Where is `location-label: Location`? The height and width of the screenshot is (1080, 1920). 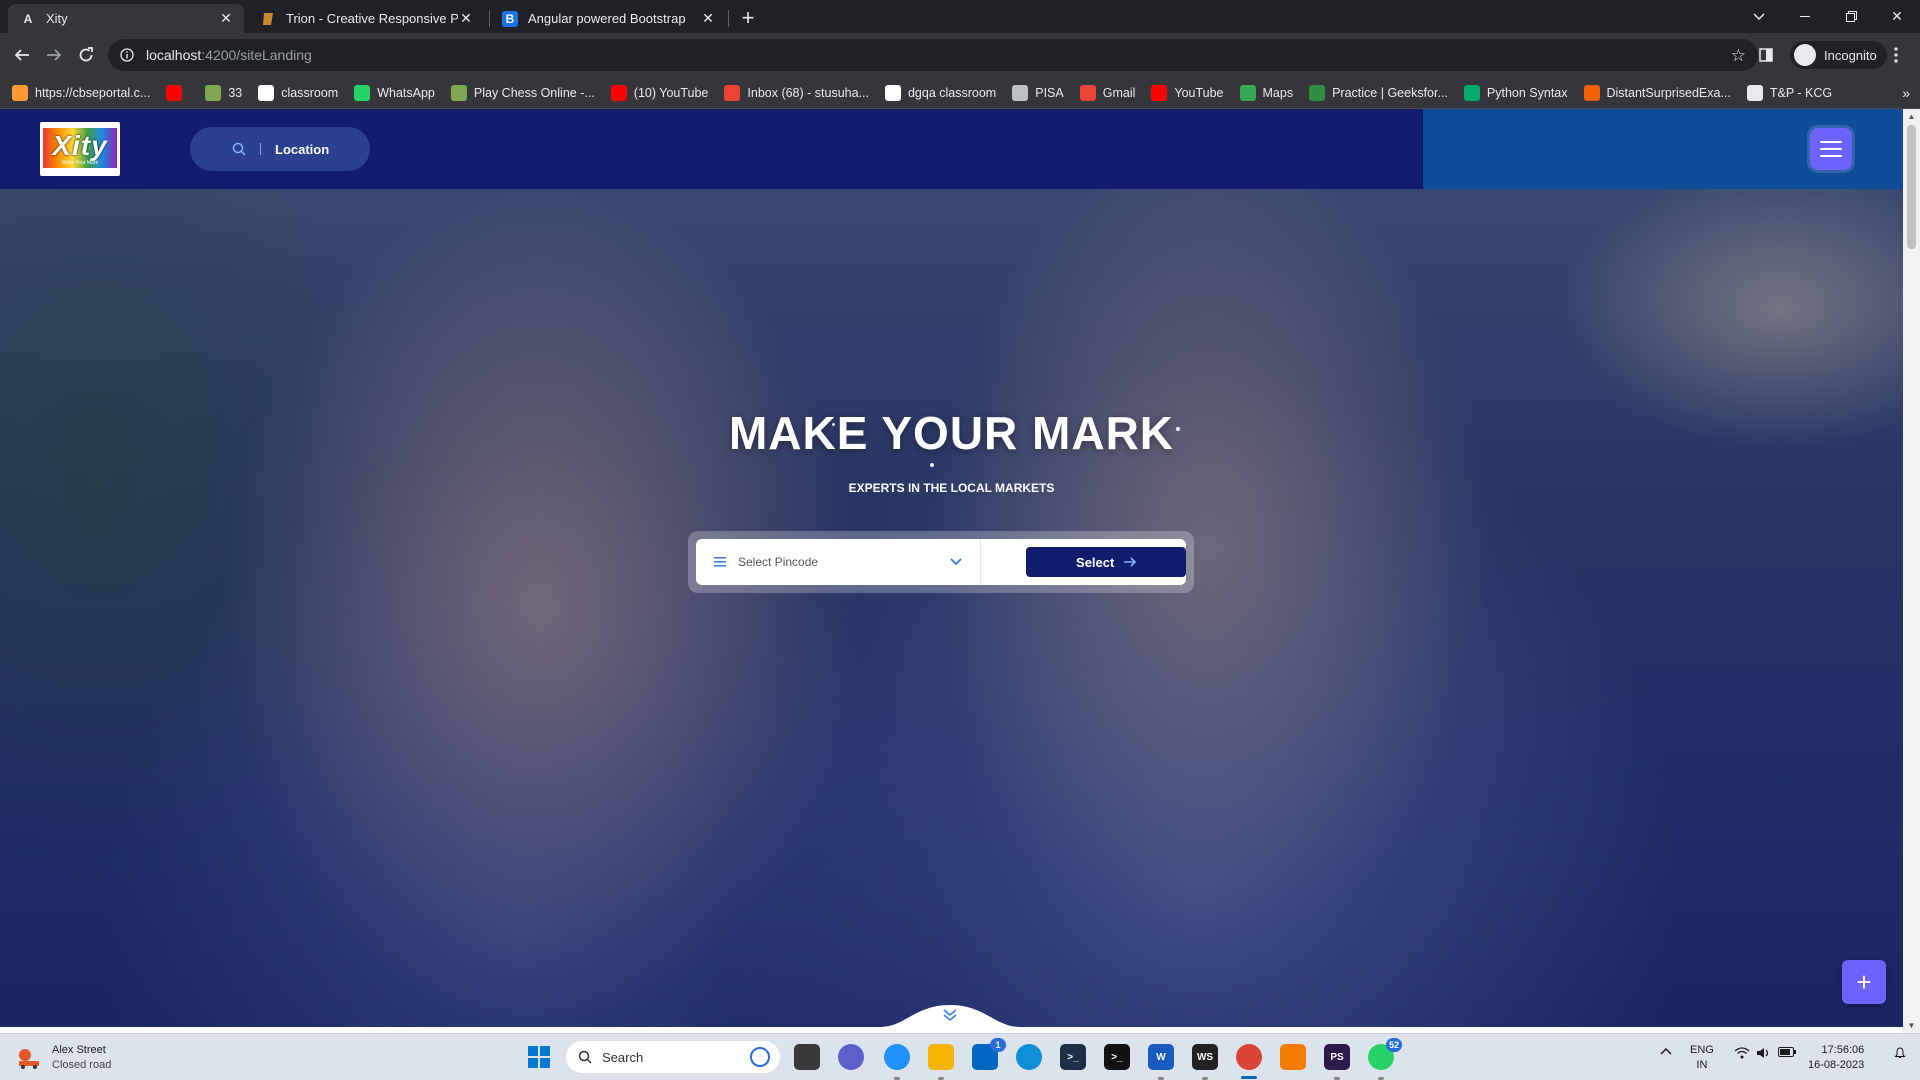 location-label: Location is located at coordinates (302, 149).